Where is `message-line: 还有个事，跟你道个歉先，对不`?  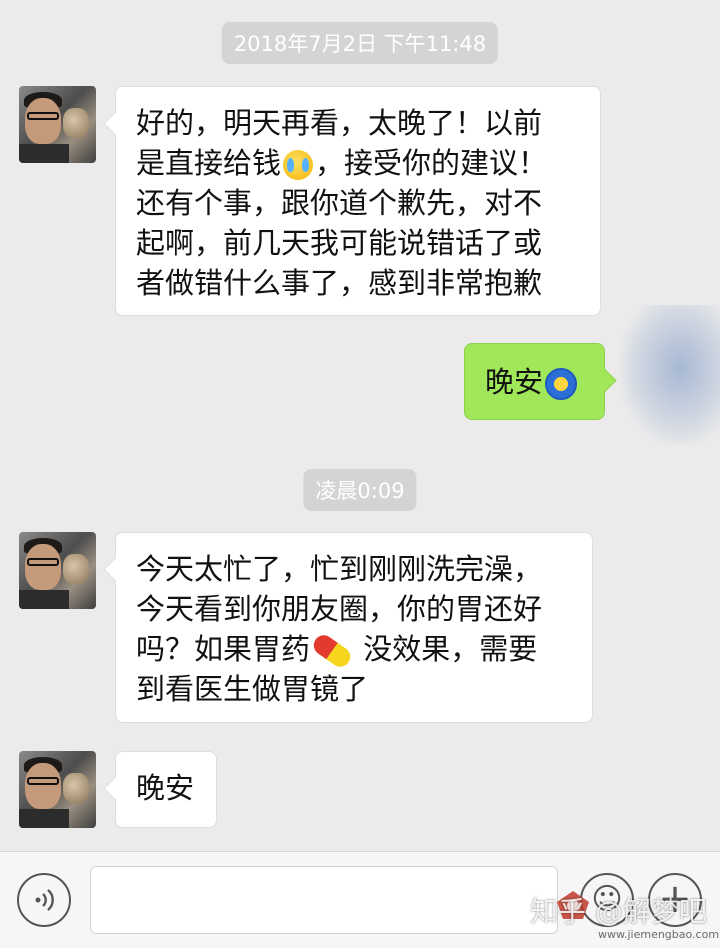
message-line: 还有个事，跟你道个歉先，对不 is located at coordinates (339, 203).